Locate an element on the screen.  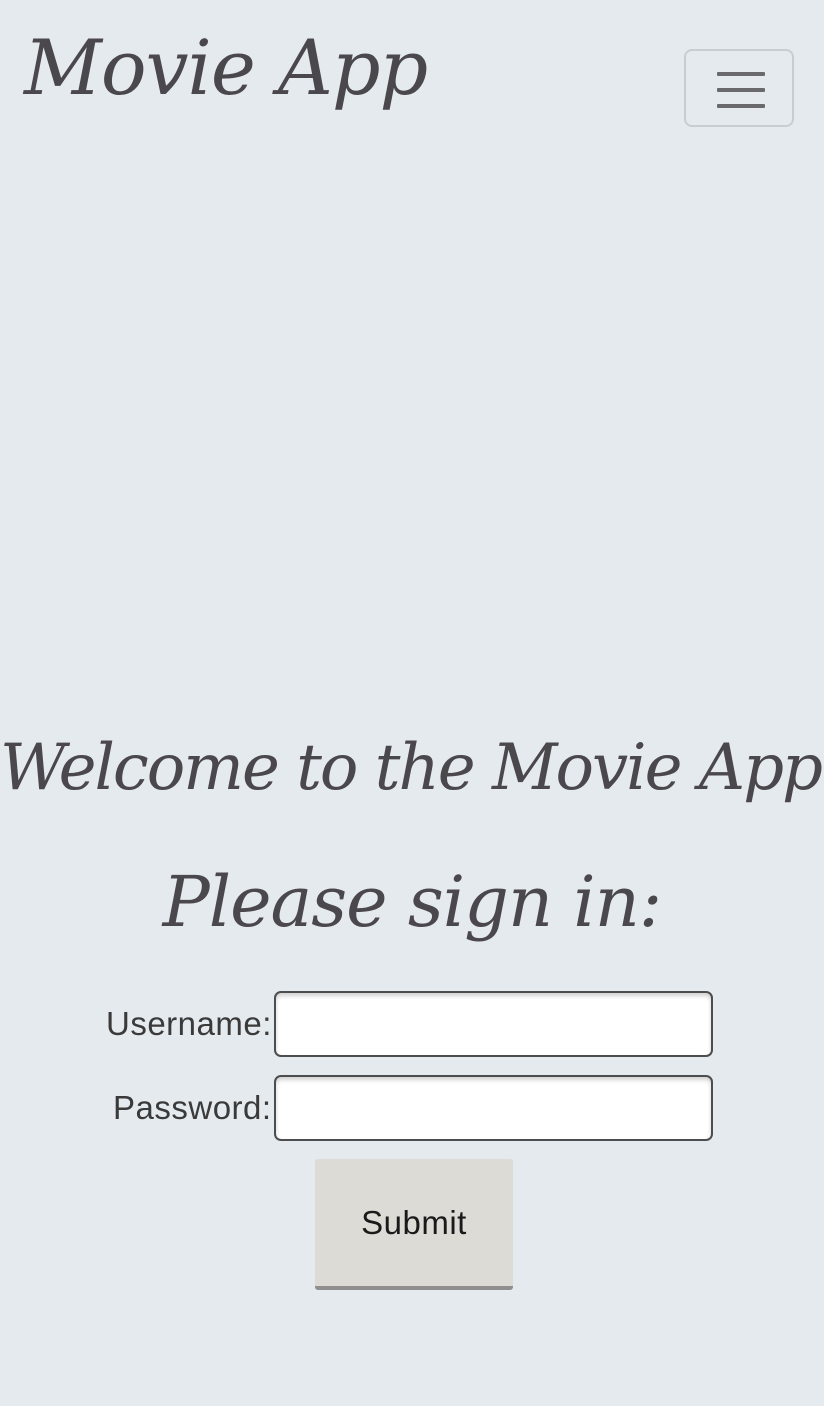
navbar-toggle-button is located at coordinates (739, 88).